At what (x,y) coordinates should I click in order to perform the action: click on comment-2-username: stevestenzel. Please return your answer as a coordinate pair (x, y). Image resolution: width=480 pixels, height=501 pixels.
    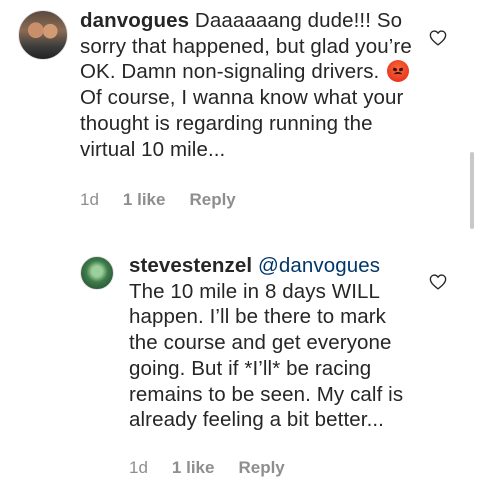
    Looking at the image, I should click on (190, 265).